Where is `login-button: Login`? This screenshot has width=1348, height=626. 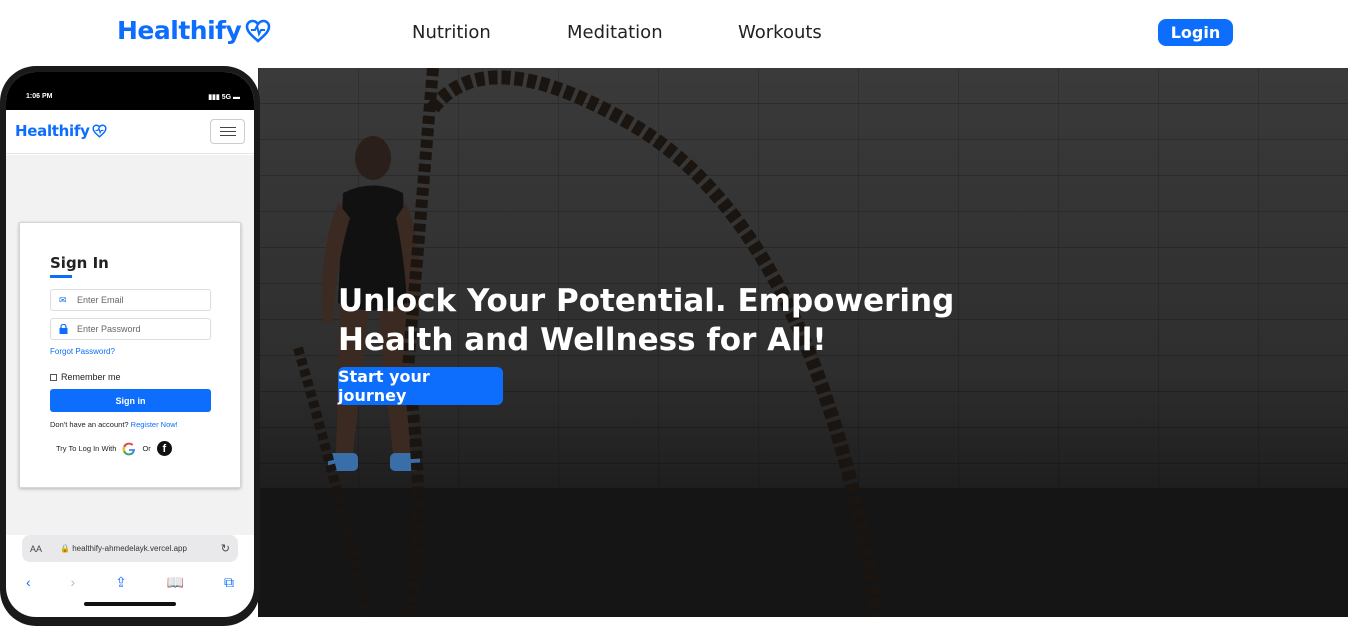
login-button: Login is located at coordinates (1195, 32).